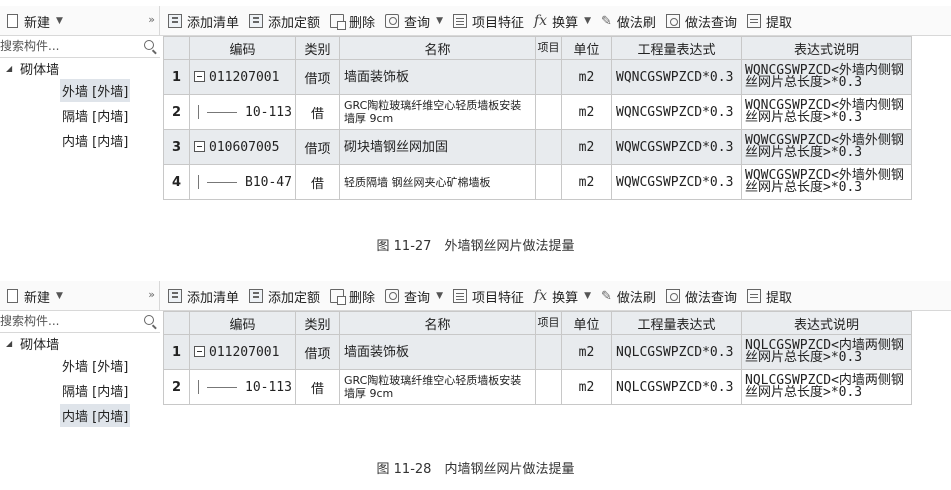 Image resolution: width=951 pixels, height=490 pixels. I want to click on search-box, so click(80, 47).